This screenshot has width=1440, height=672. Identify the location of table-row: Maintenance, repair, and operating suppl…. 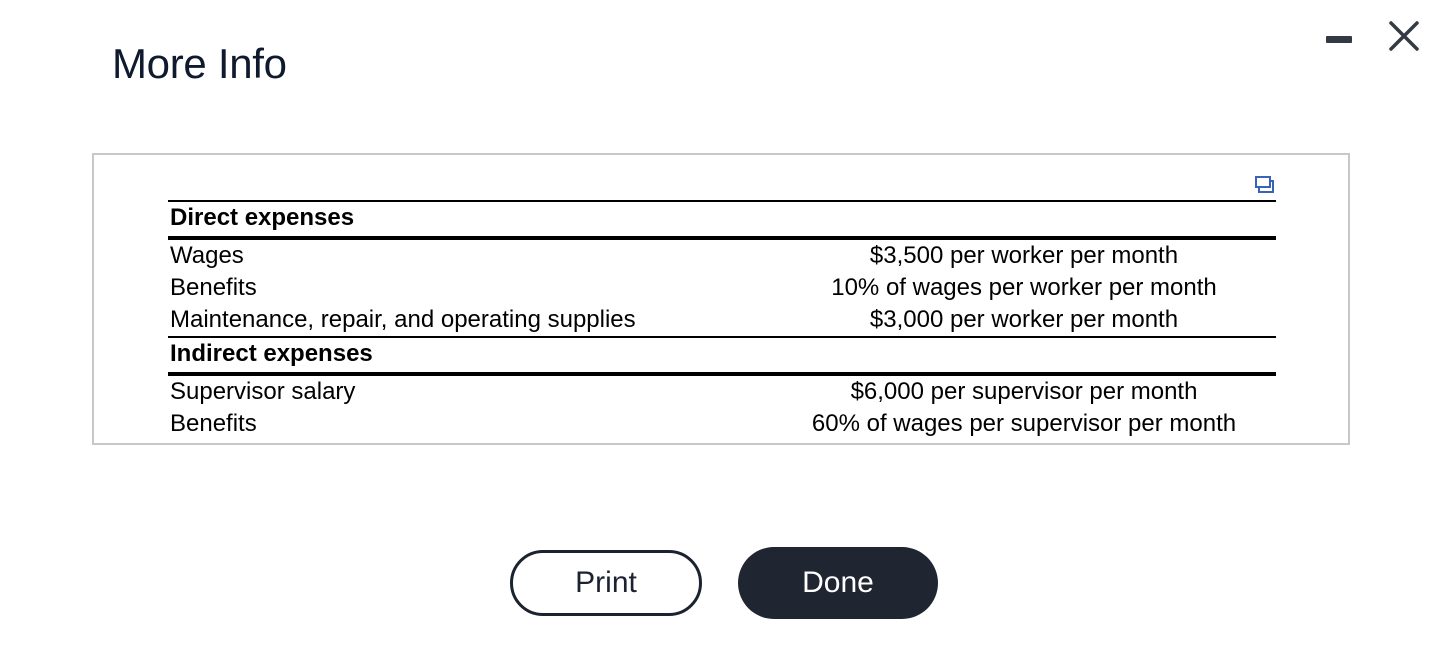
(722, 321).